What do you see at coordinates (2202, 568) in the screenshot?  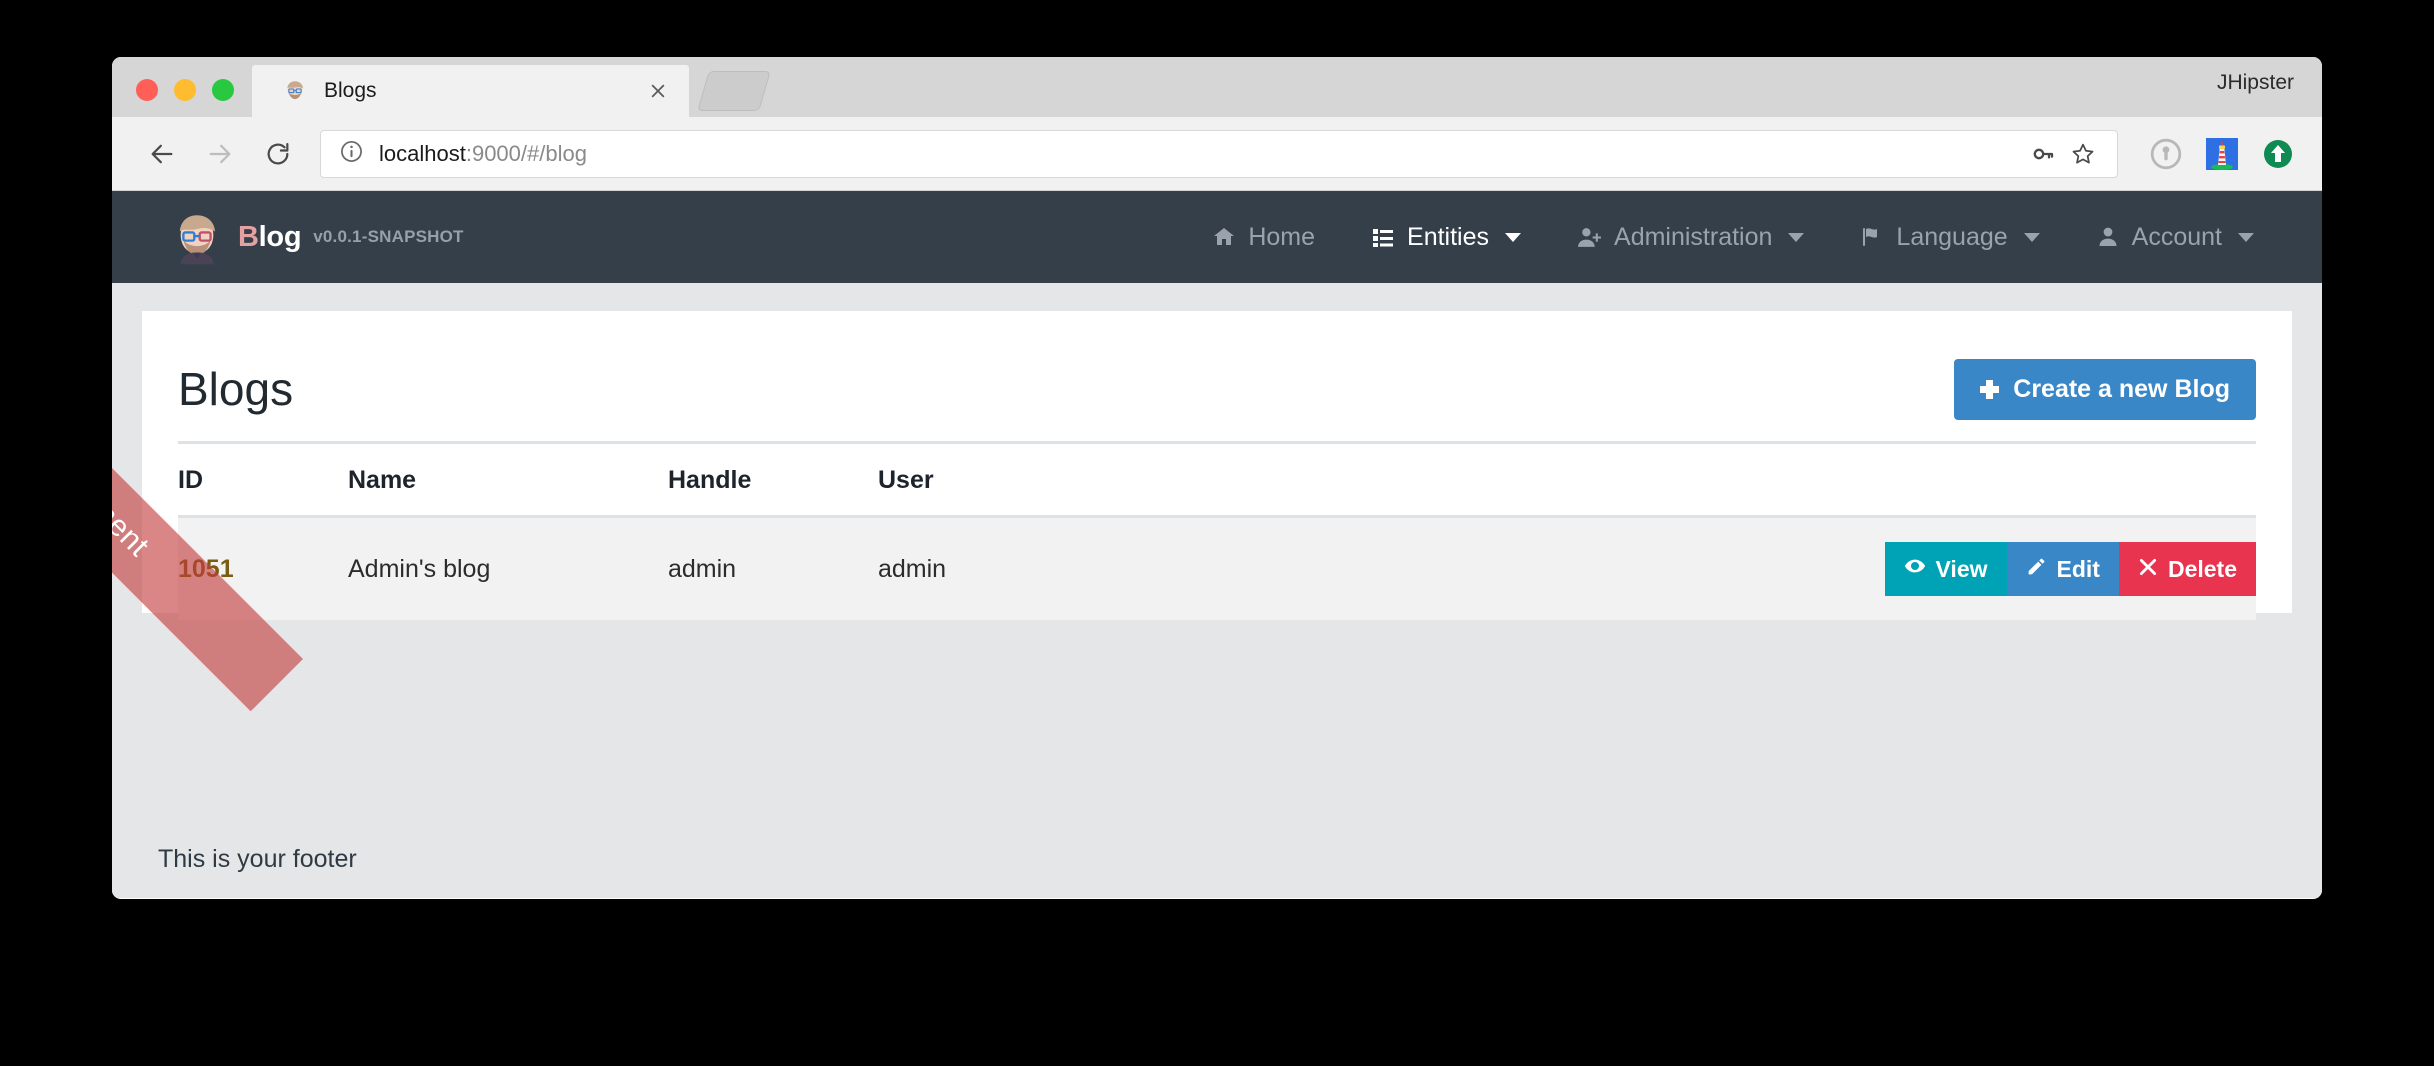 I see `delete-button-label: Delete` at bounding box center [2202, 568].